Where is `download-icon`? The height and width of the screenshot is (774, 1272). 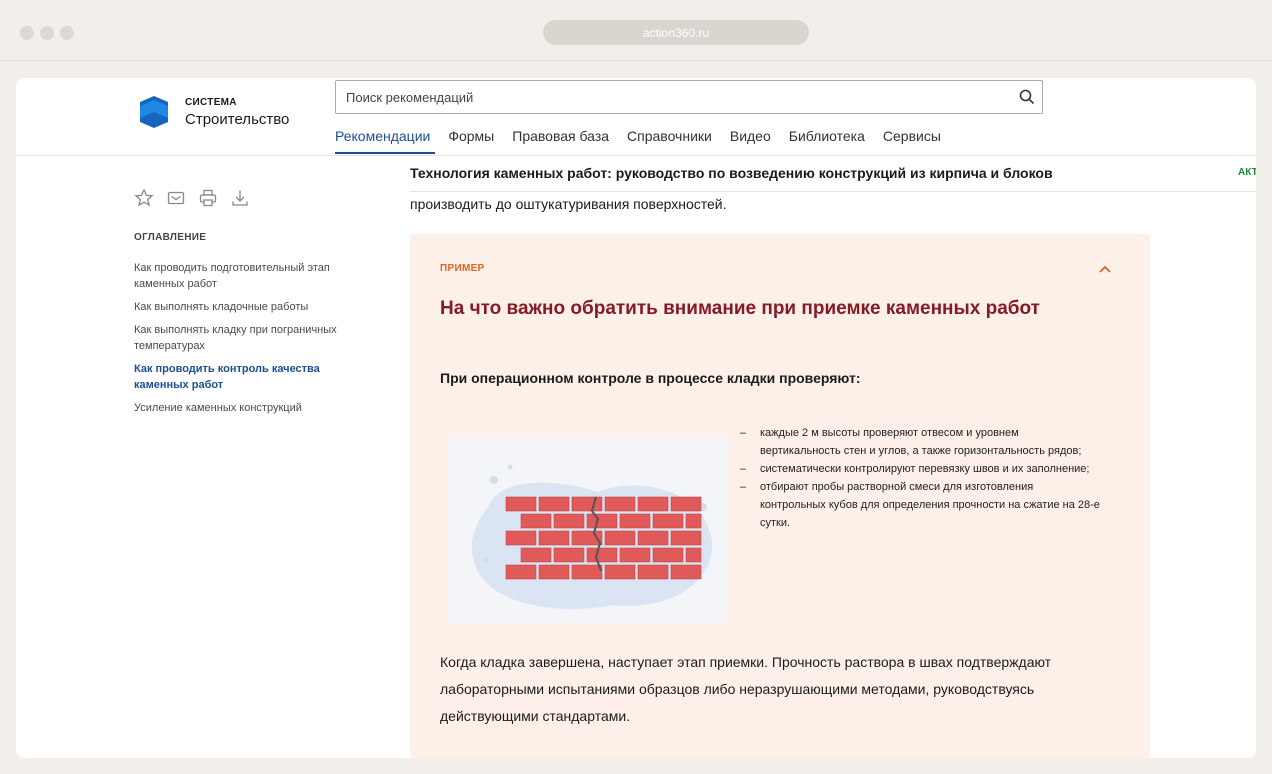
download-icon is located at coordinates (240, 198).